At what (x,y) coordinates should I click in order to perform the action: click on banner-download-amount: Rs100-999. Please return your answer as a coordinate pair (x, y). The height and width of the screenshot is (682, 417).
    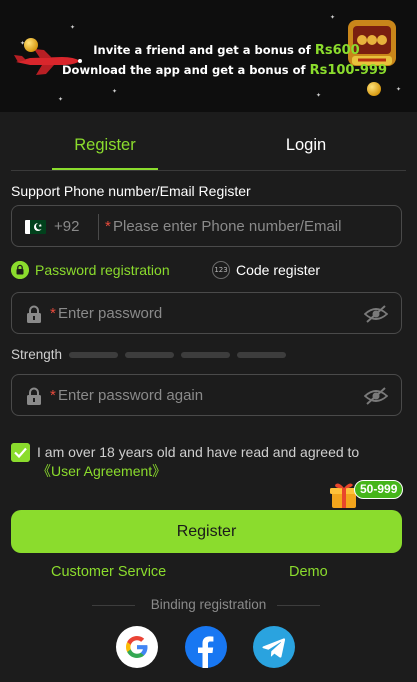
    Looking at the image, I should click on (348, 70).